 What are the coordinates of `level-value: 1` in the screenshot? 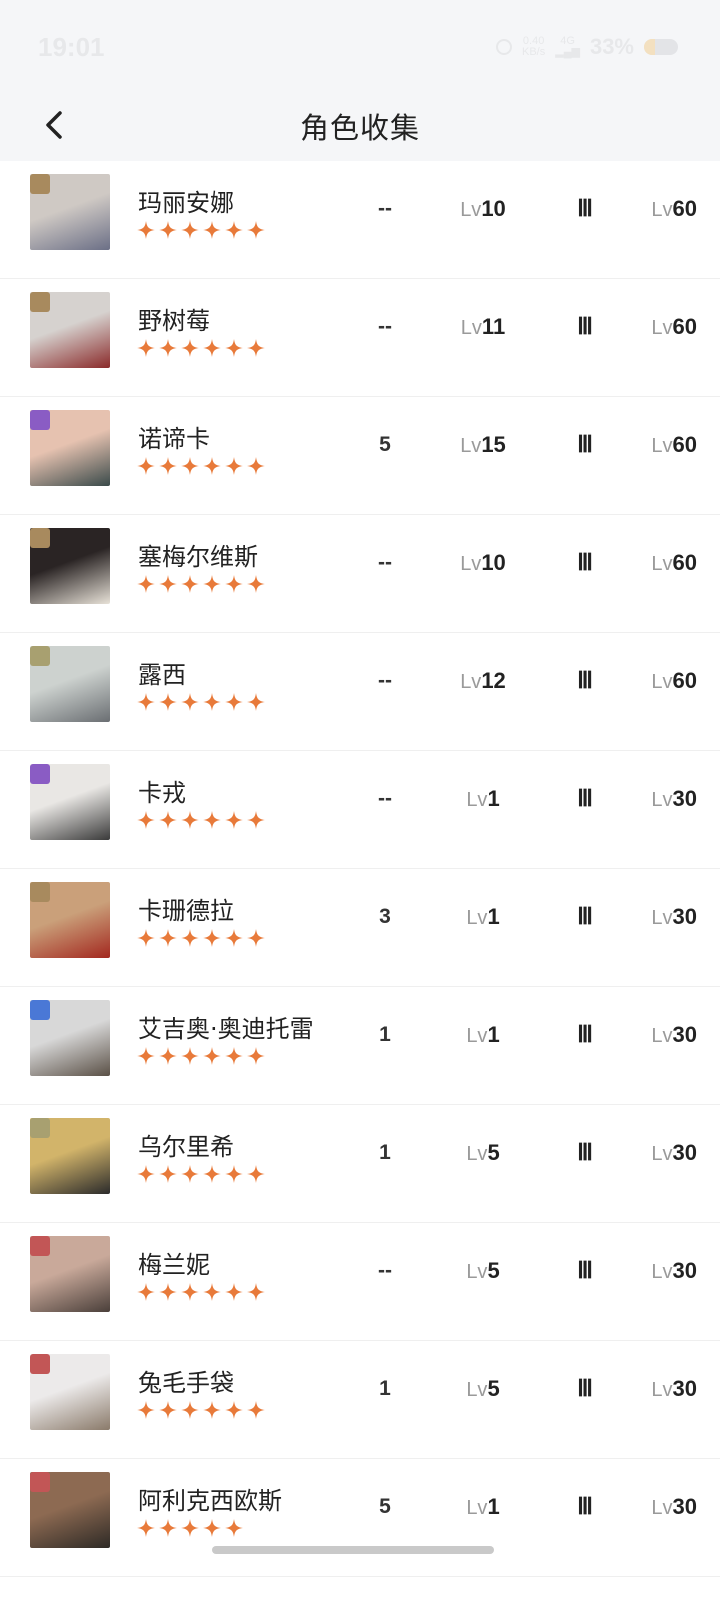 It's located at (493, 916).